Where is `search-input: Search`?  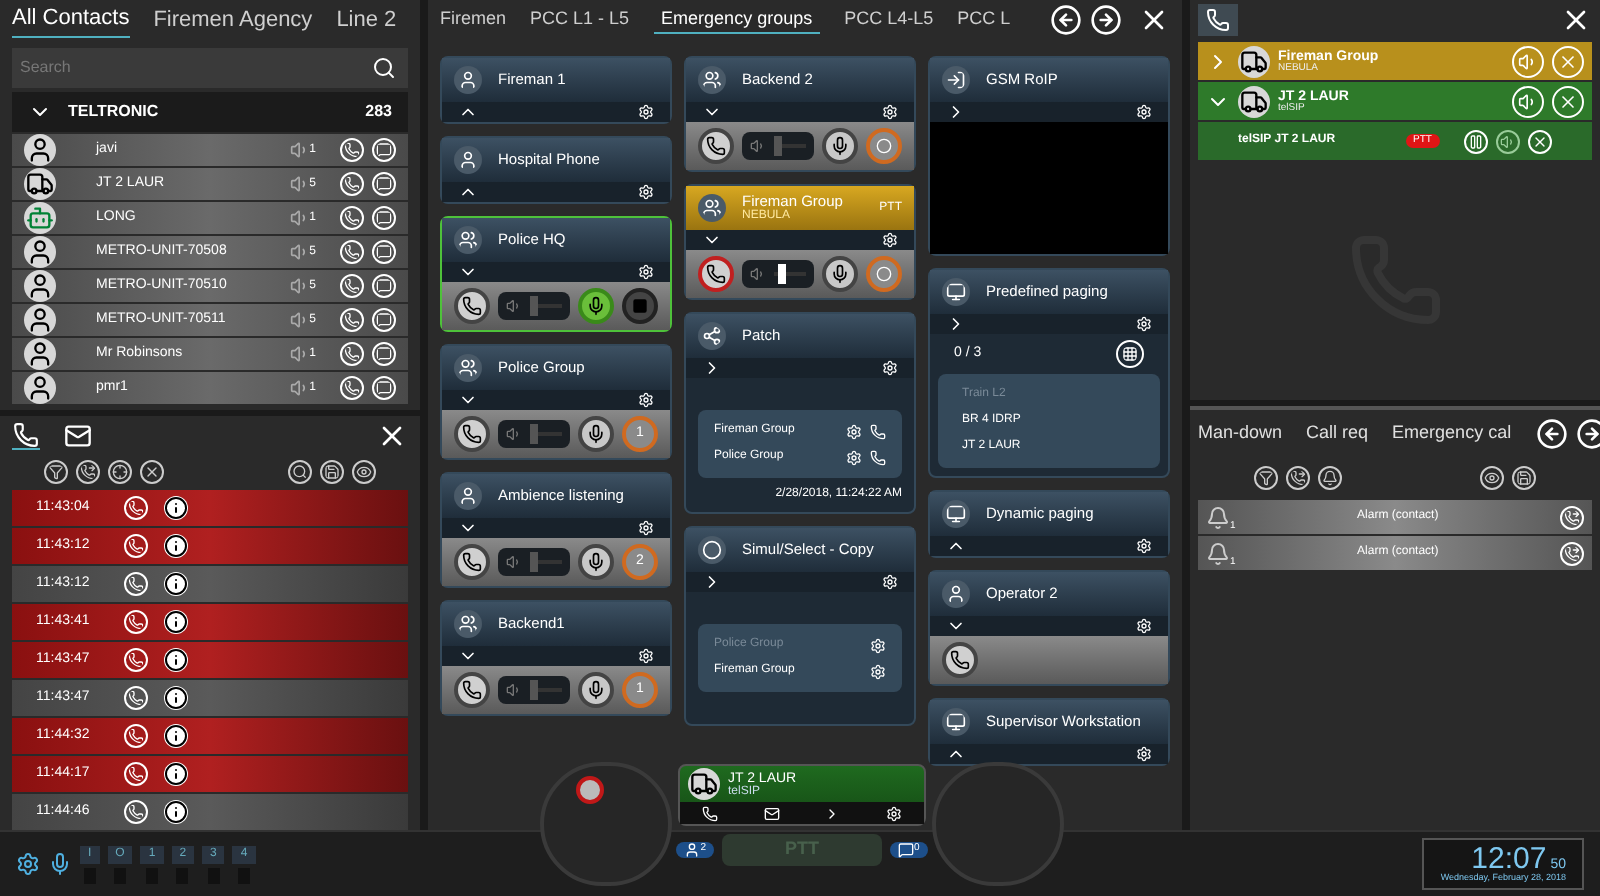
search-input: Search is located at coordinates (186, 68).